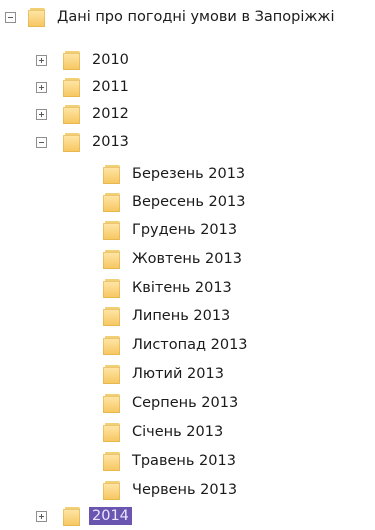  I want to click on tree-node-month: Грудень 2013, so click(170, 230).